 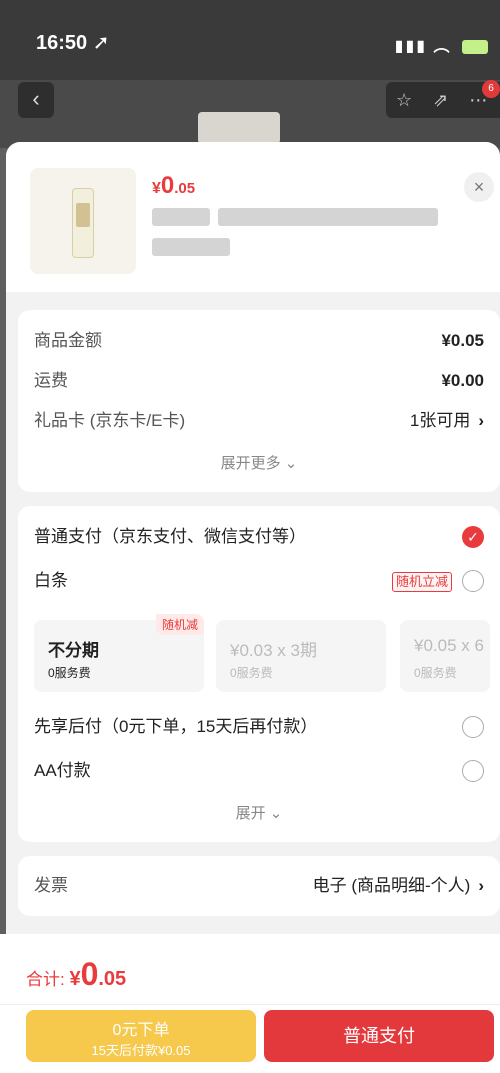 I want to click on product-card: ¥0.05 ×, so click(x=253, y=217).